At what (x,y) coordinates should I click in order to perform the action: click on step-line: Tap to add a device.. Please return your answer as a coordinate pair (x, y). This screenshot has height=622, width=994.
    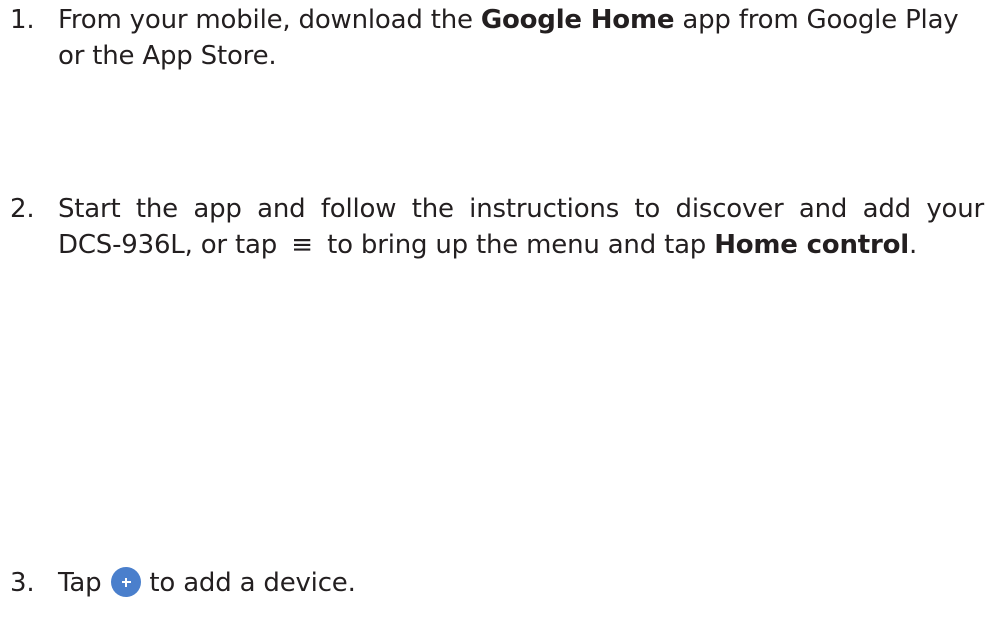
    Looking at the image, I should click on (521, 583).